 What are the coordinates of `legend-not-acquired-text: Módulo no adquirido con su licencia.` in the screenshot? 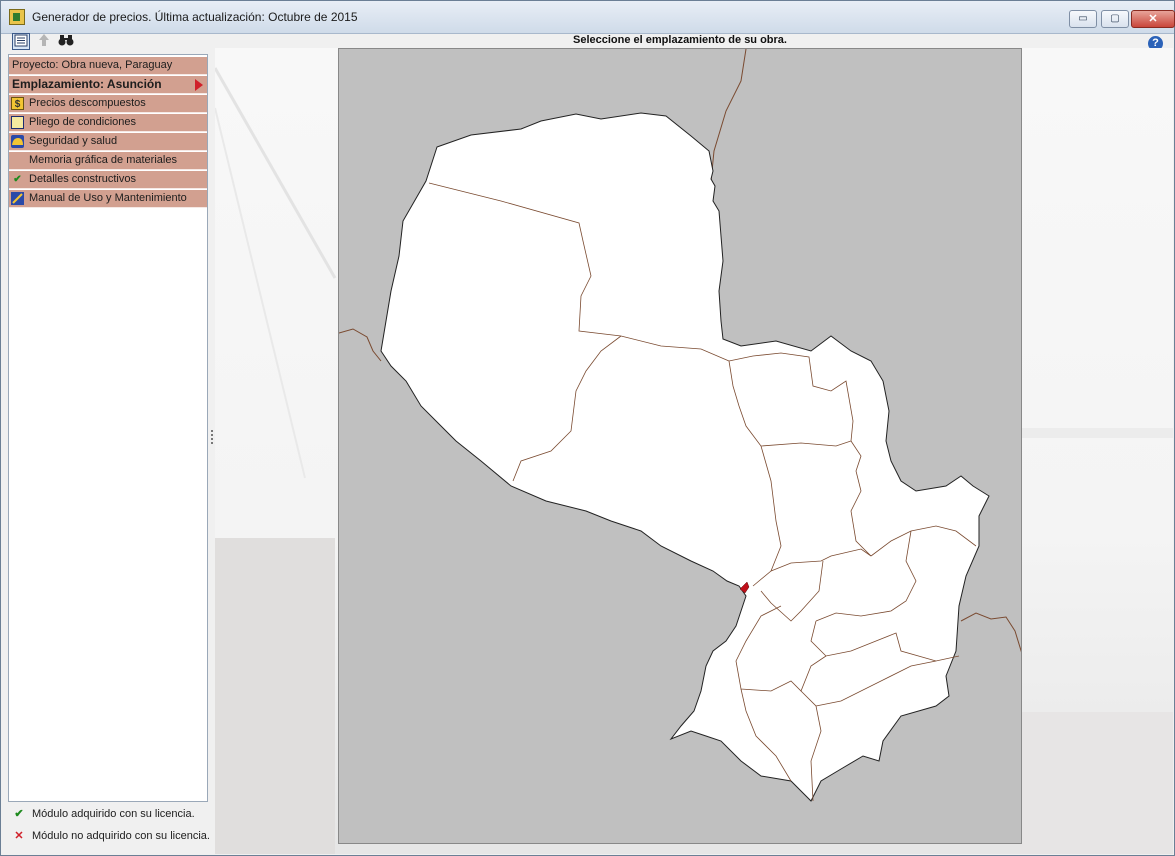 It's located at (121, 836).